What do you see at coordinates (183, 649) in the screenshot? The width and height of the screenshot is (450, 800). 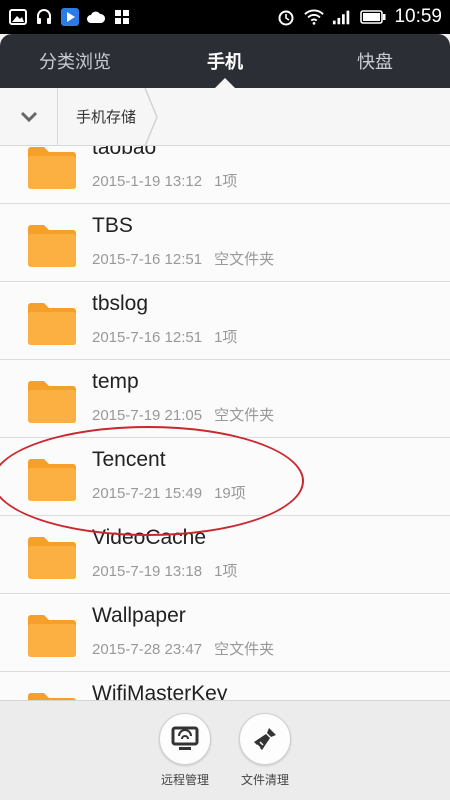 I see `file-meta: 2015-7-28 23:47 空文件夹` at bounding box center [183, 649].